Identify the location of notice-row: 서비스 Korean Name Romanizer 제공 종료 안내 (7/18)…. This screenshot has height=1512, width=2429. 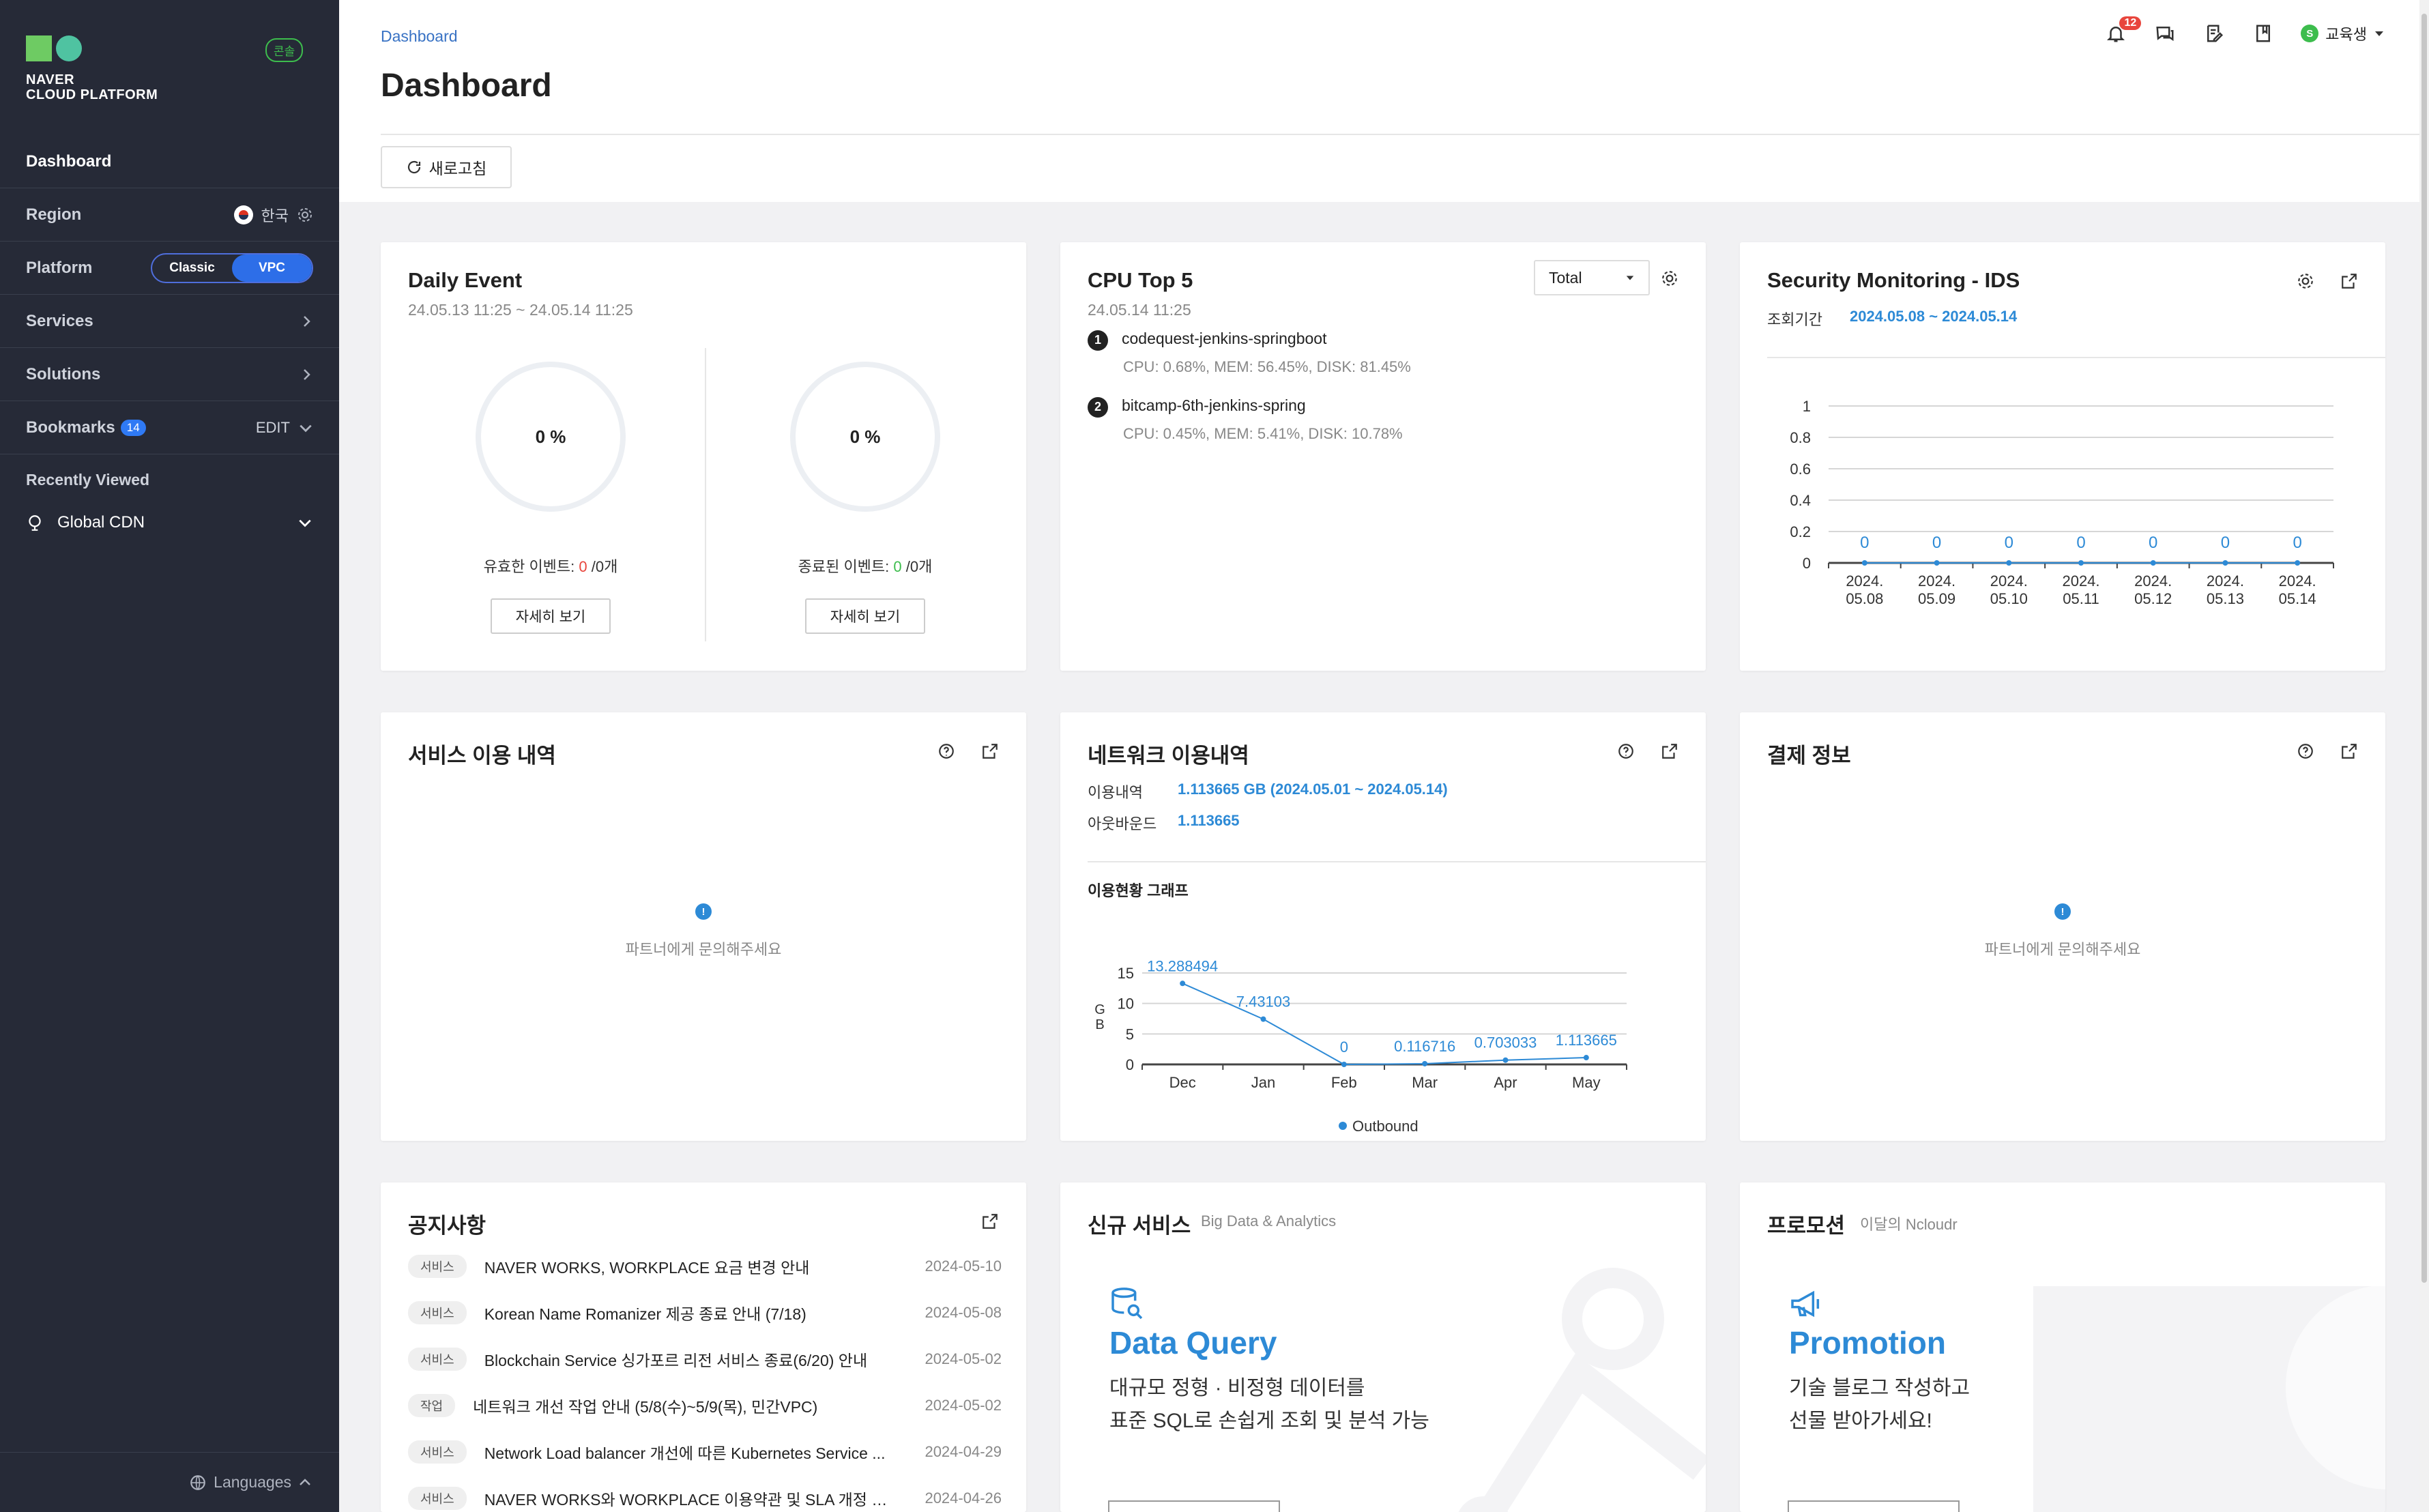
(705, 1312).